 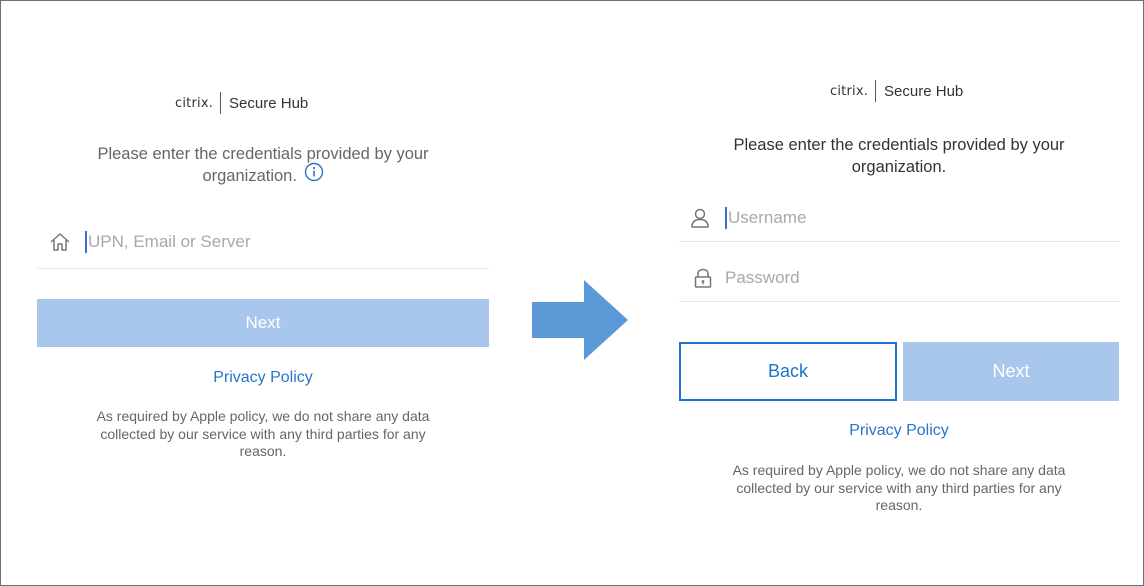 What do you see at coordinates (60, 242) in the screenshot?
I see `home-icon` at bounding box center [60, 242].